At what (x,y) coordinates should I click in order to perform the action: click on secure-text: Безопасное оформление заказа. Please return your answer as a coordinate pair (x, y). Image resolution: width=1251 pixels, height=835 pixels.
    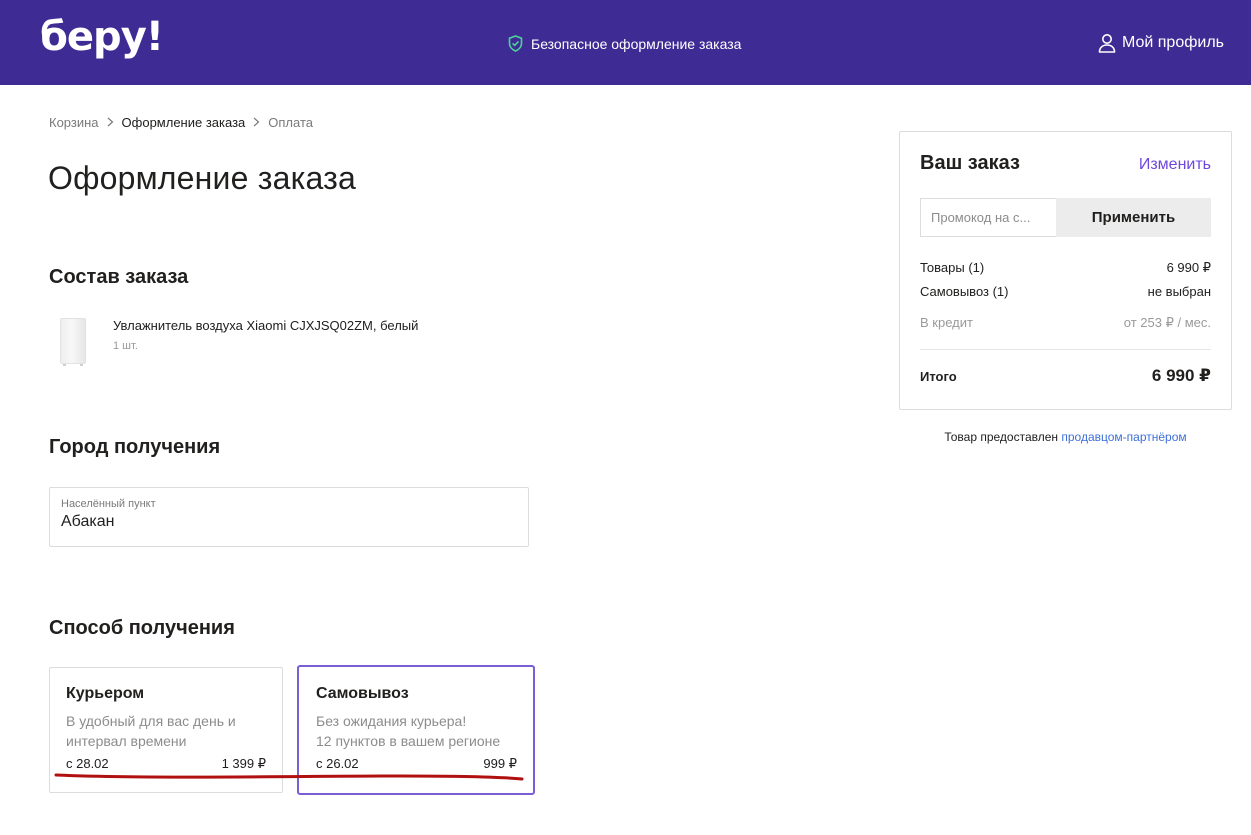
    Looking at the image, I should click on (636, 43).